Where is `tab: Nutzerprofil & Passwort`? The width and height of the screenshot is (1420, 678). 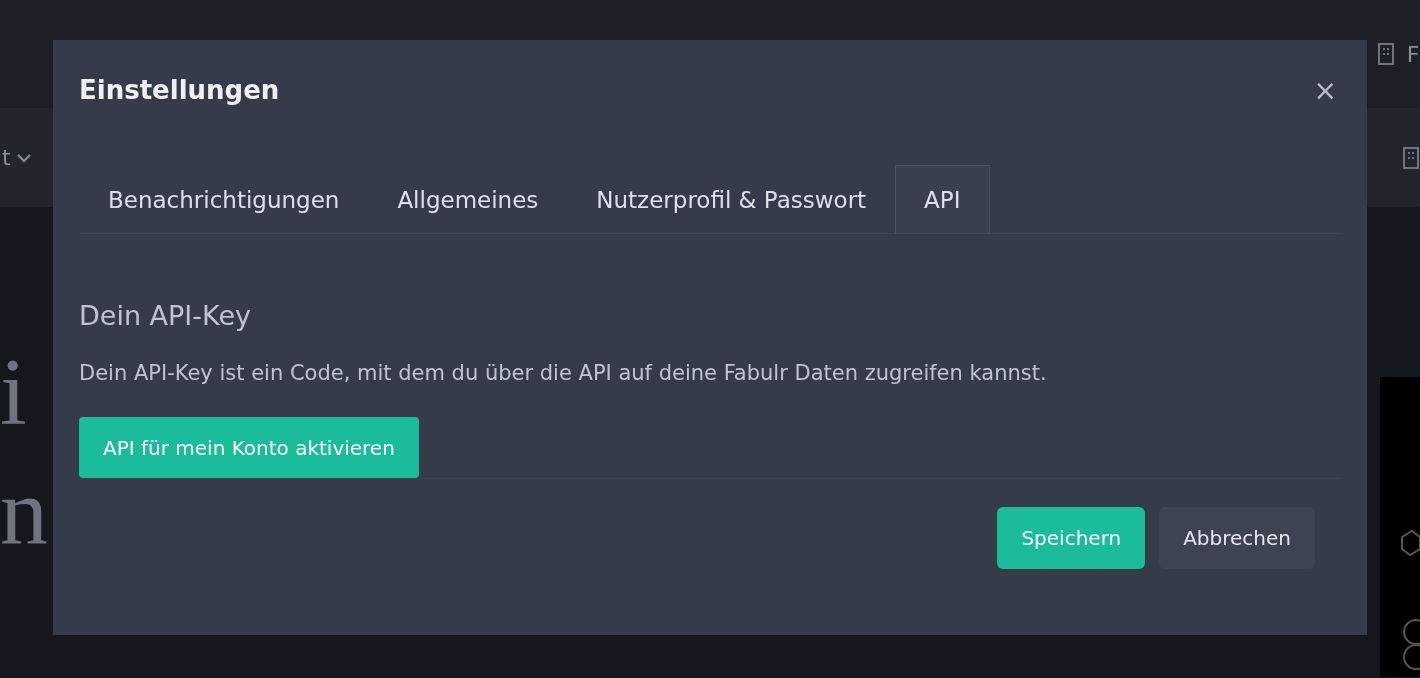 tab: Nutzerprofil & Passwort is located at coordinates (731, 199).